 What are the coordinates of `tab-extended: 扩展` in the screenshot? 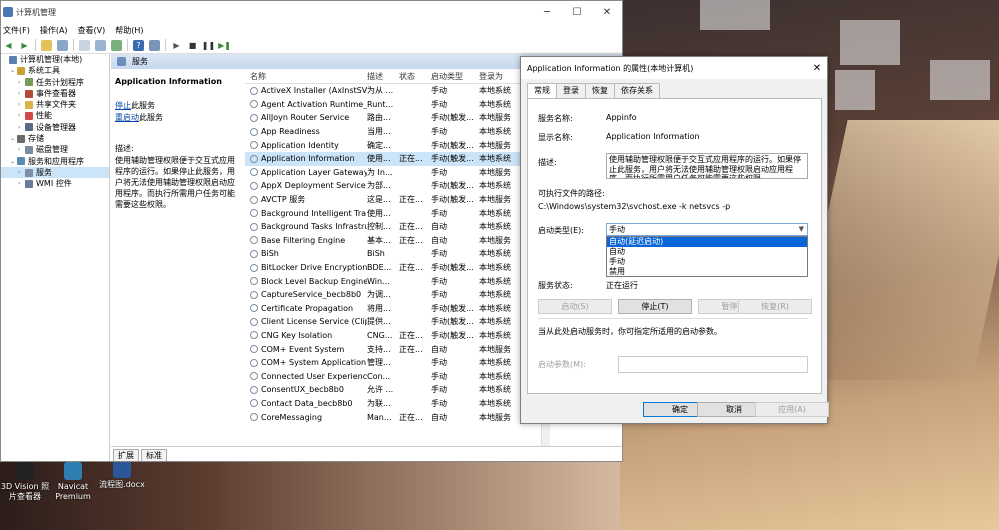 It's located at (126, 455).